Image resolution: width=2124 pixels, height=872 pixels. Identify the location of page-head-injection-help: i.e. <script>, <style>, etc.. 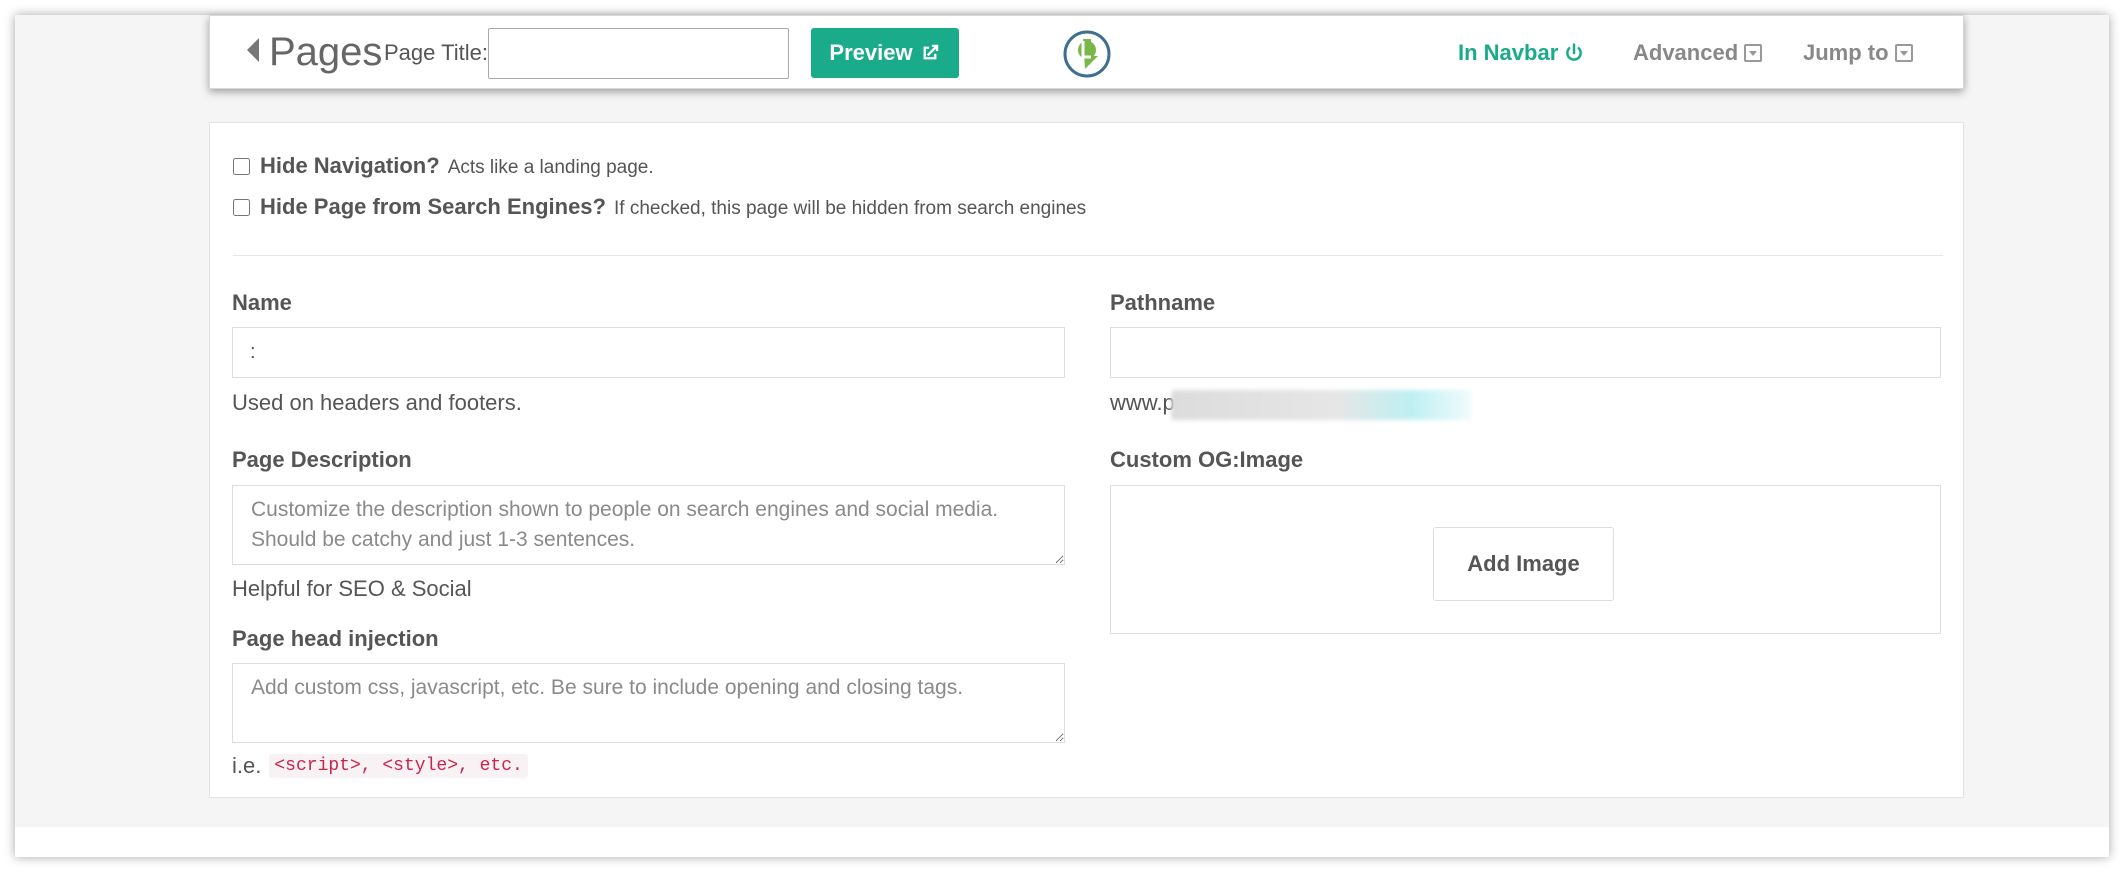
(380, 766).